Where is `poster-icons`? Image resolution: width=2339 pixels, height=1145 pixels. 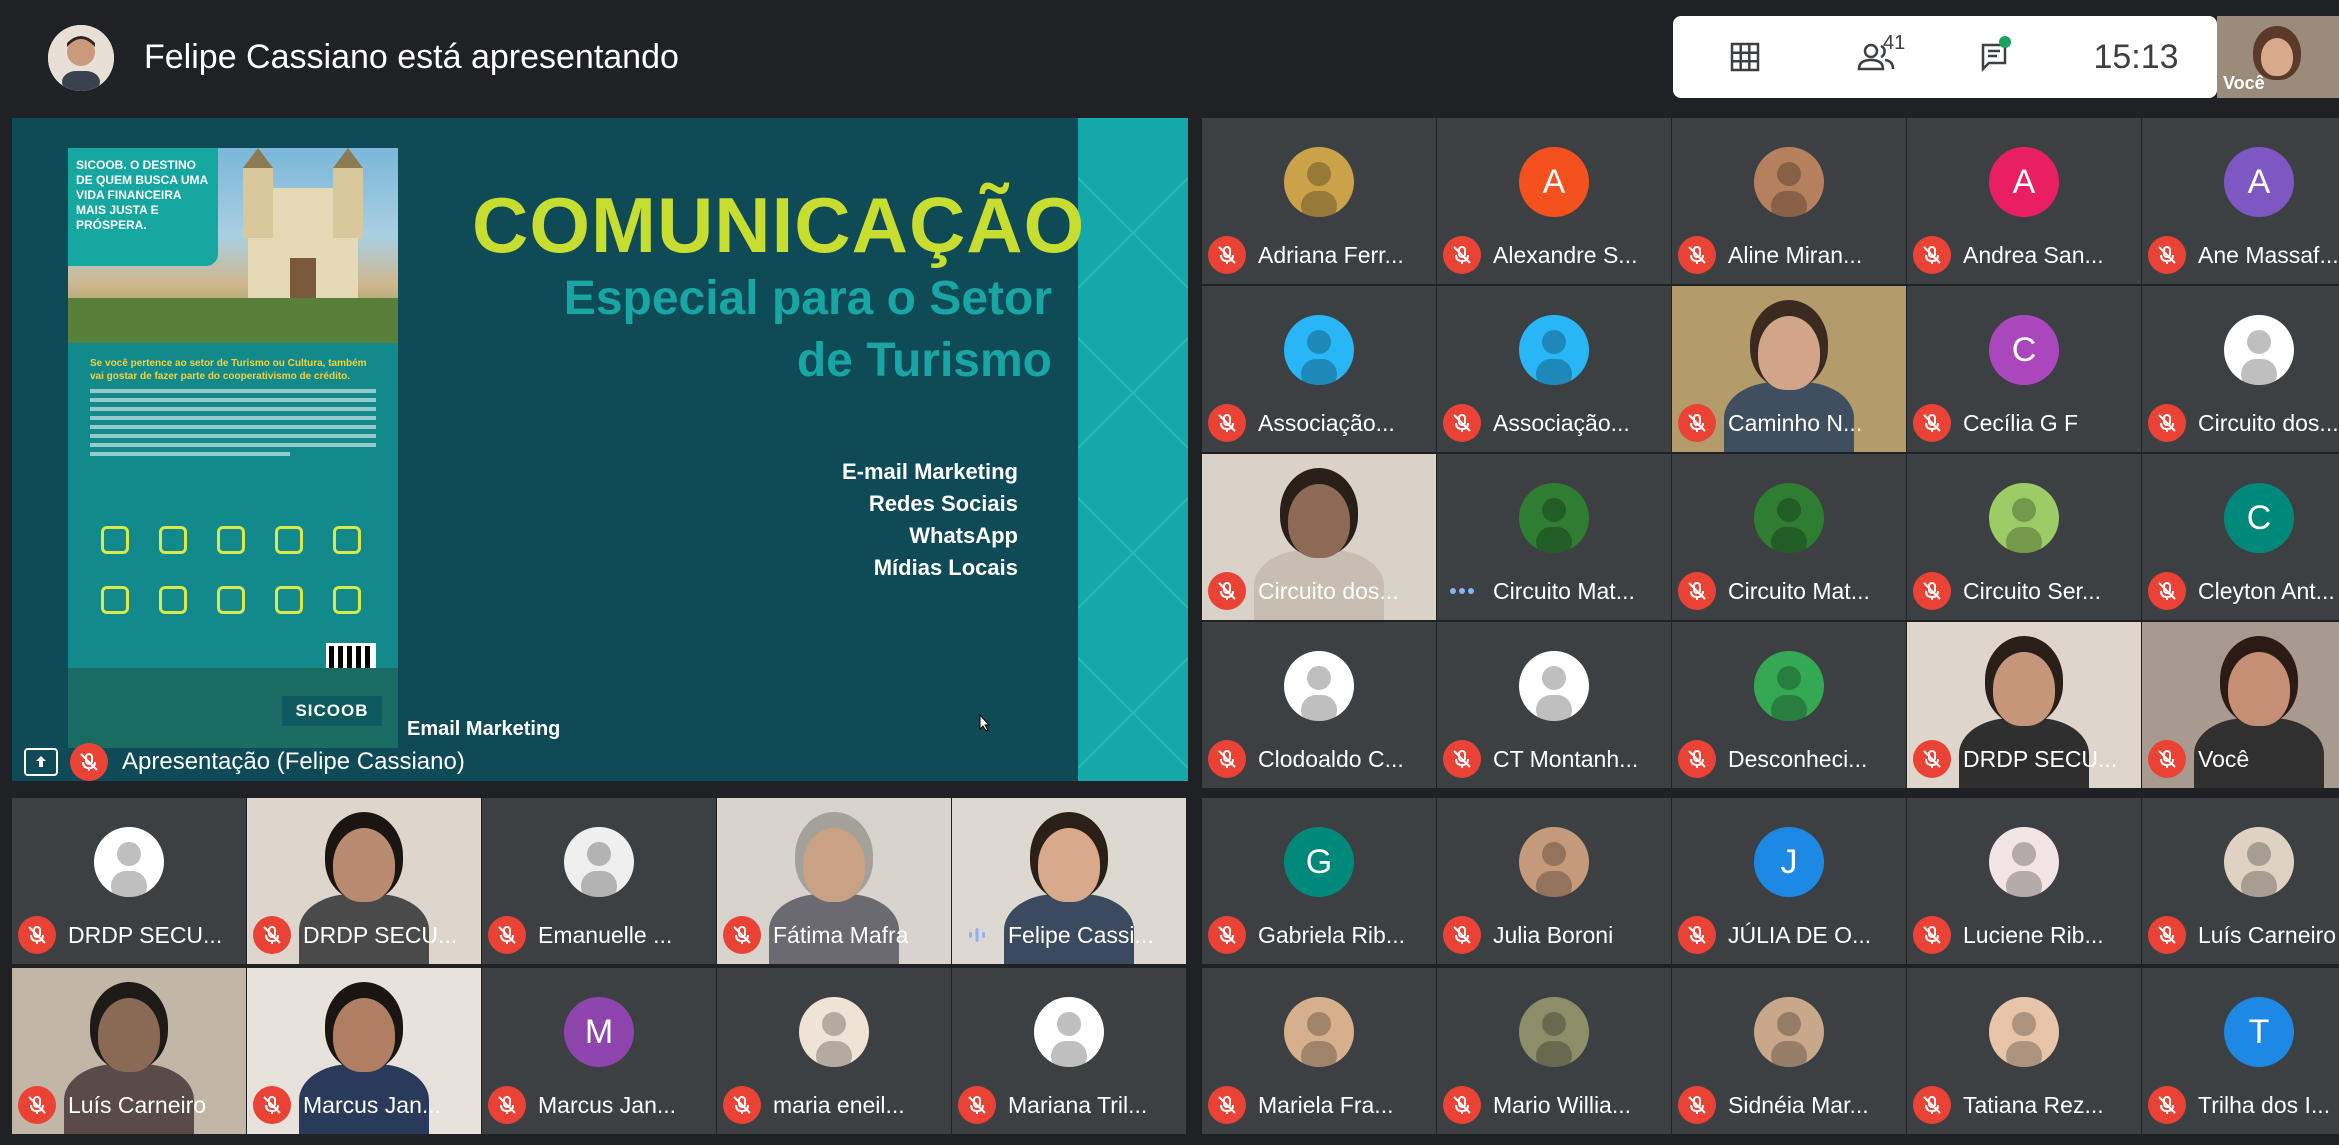
poster-icons is located at coordinates (231, 573).